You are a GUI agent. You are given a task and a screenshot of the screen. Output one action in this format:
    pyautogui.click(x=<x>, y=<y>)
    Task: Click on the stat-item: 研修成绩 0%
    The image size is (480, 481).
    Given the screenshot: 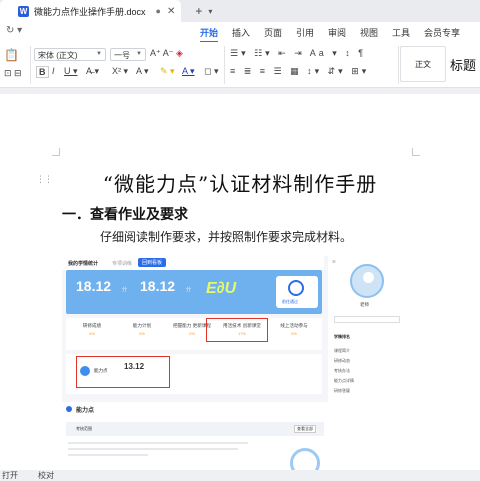 What is the action you would take?
    pyautogui.click(x=92, y=329)
    